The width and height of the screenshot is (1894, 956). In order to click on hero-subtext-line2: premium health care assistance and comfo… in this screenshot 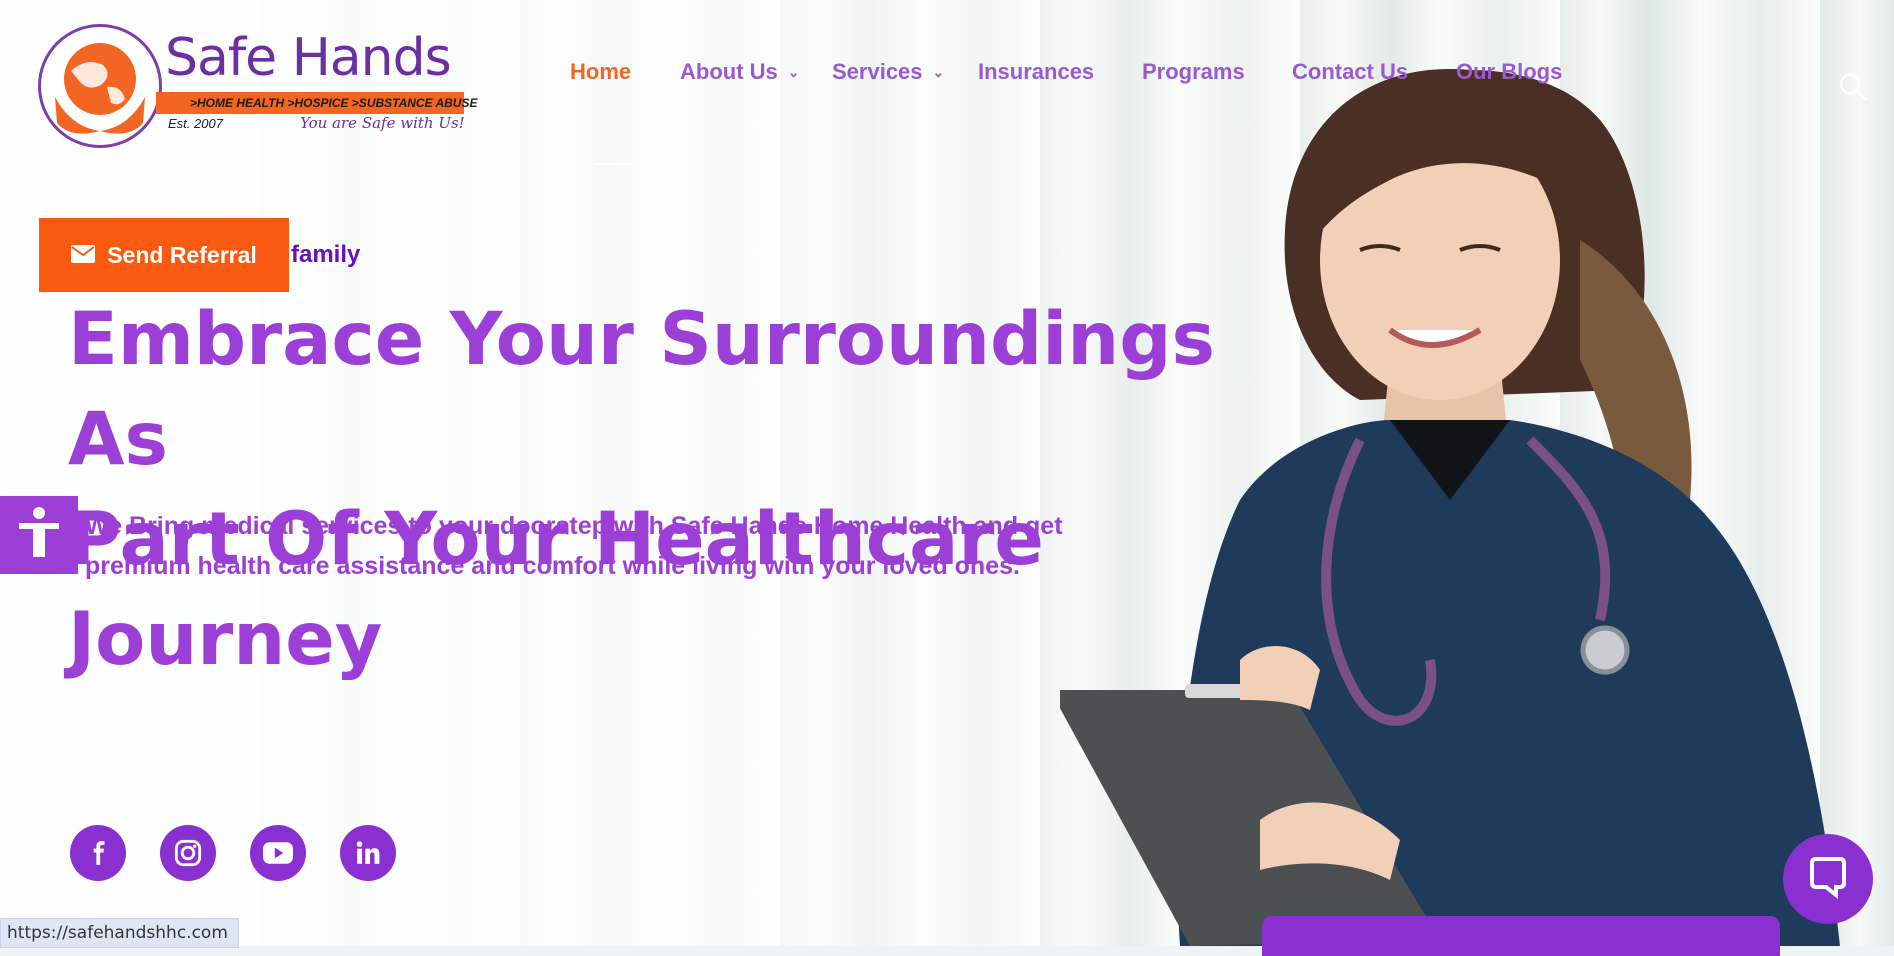, I will do `click(552, 566)`.